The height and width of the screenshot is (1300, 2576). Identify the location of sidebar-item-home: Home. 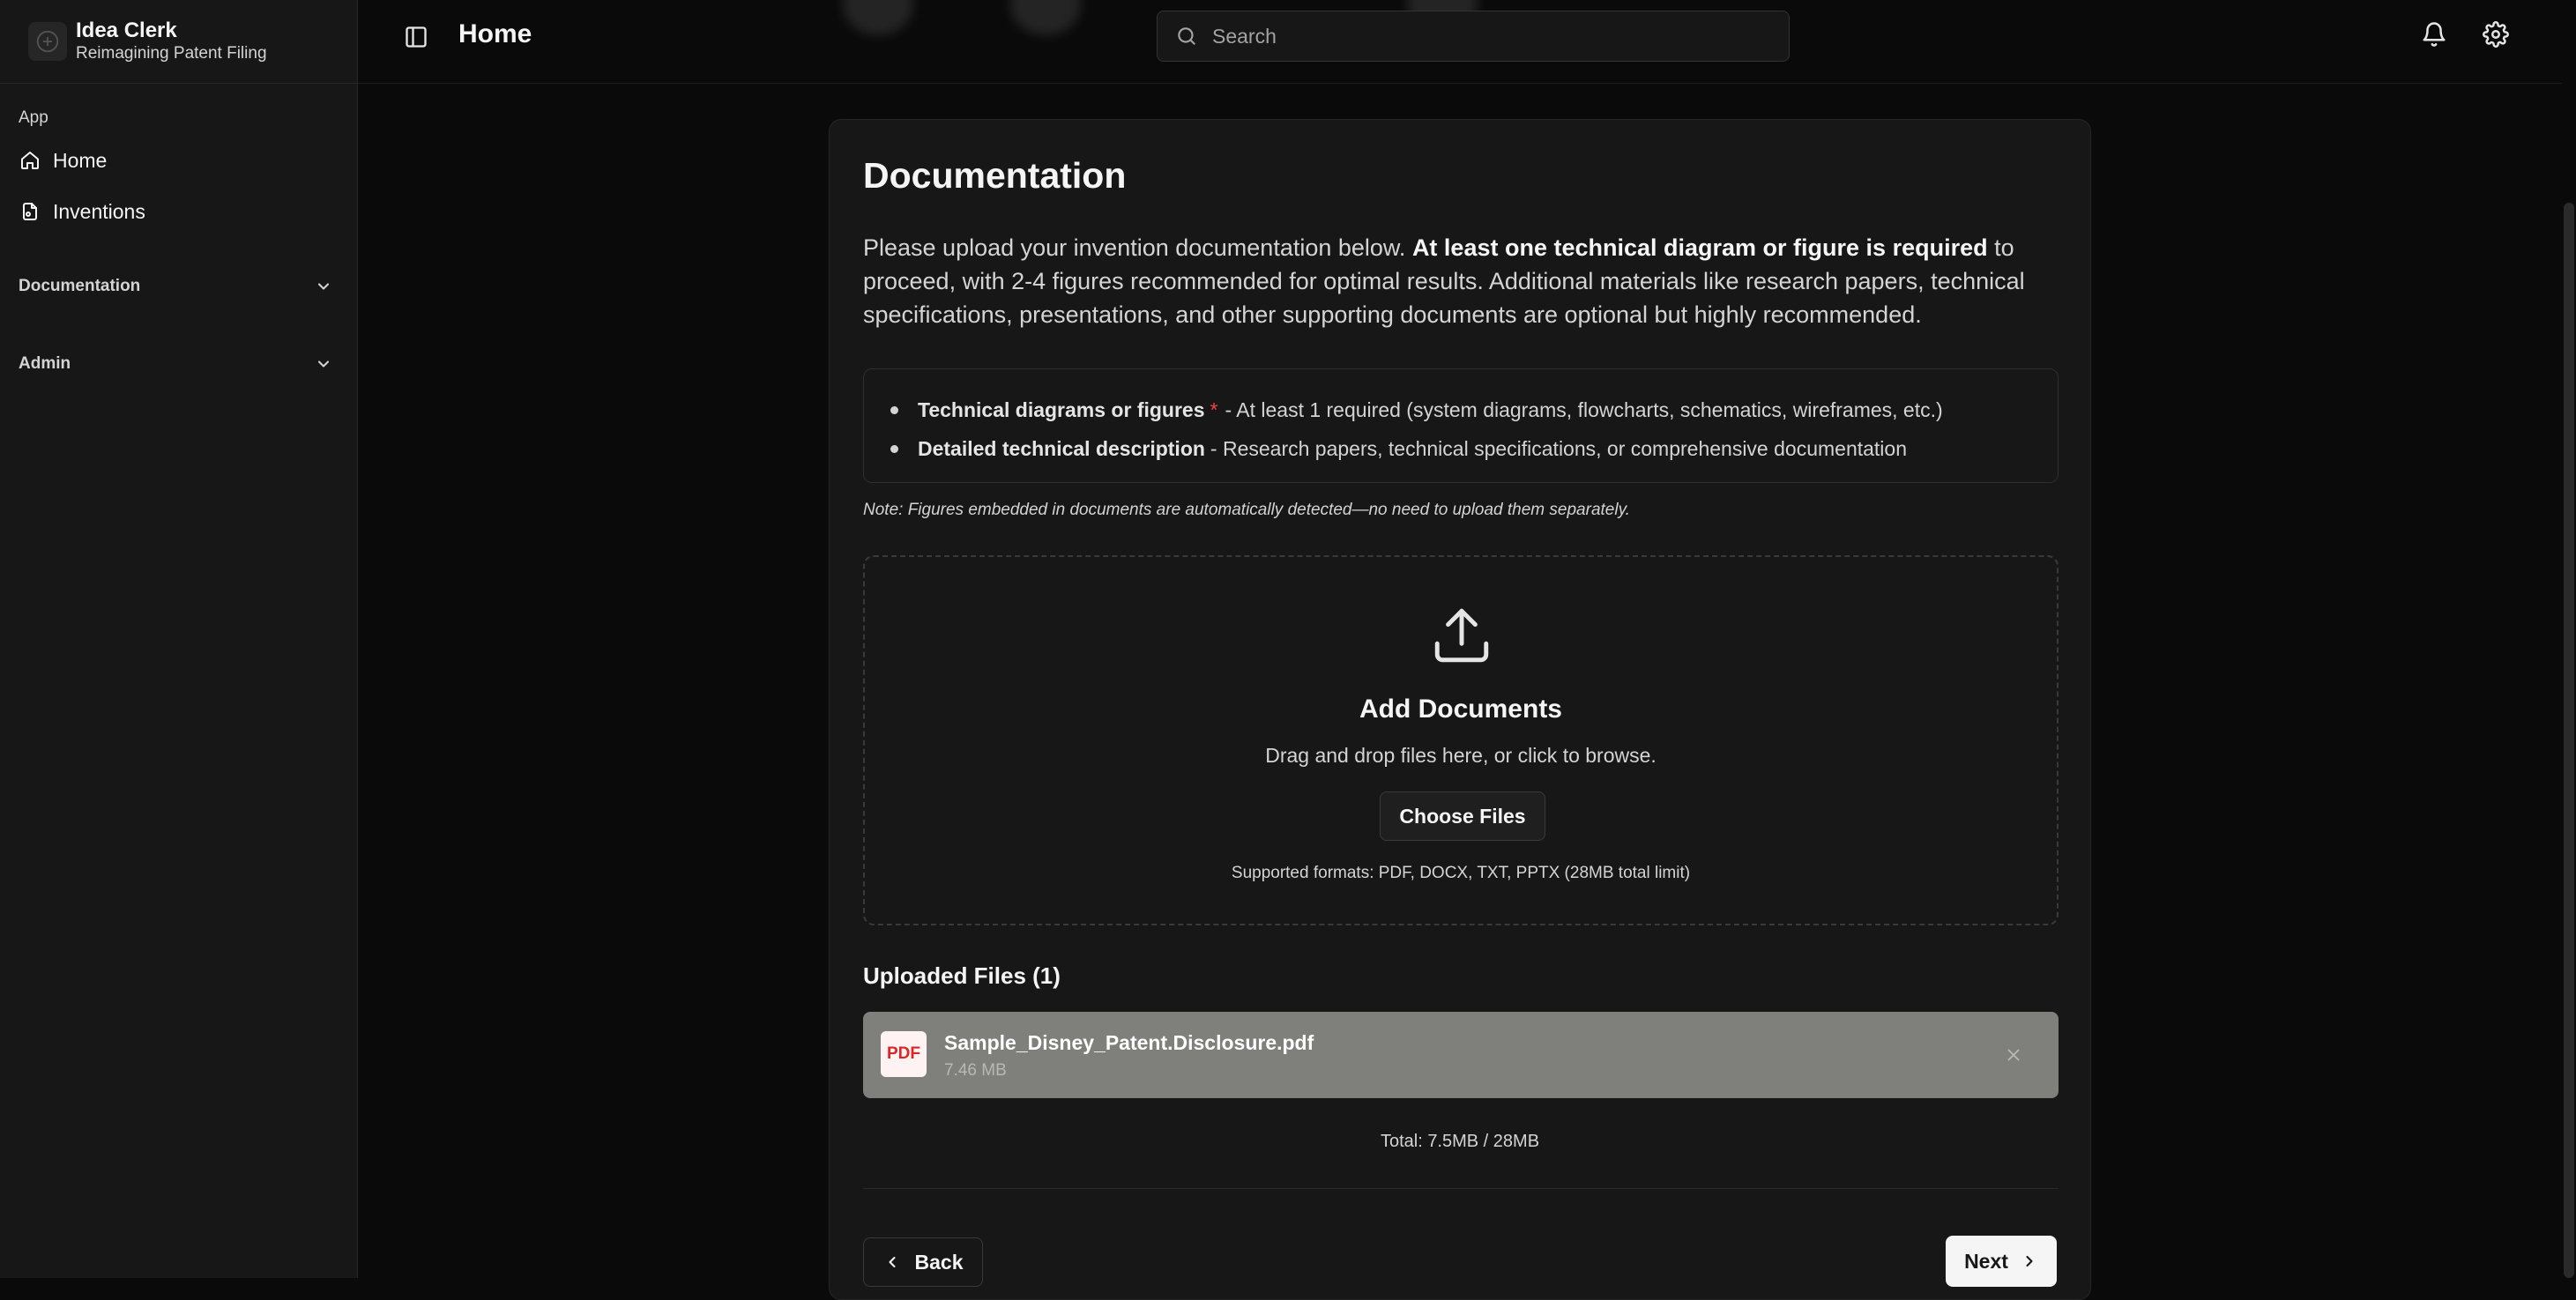
(178, 160).